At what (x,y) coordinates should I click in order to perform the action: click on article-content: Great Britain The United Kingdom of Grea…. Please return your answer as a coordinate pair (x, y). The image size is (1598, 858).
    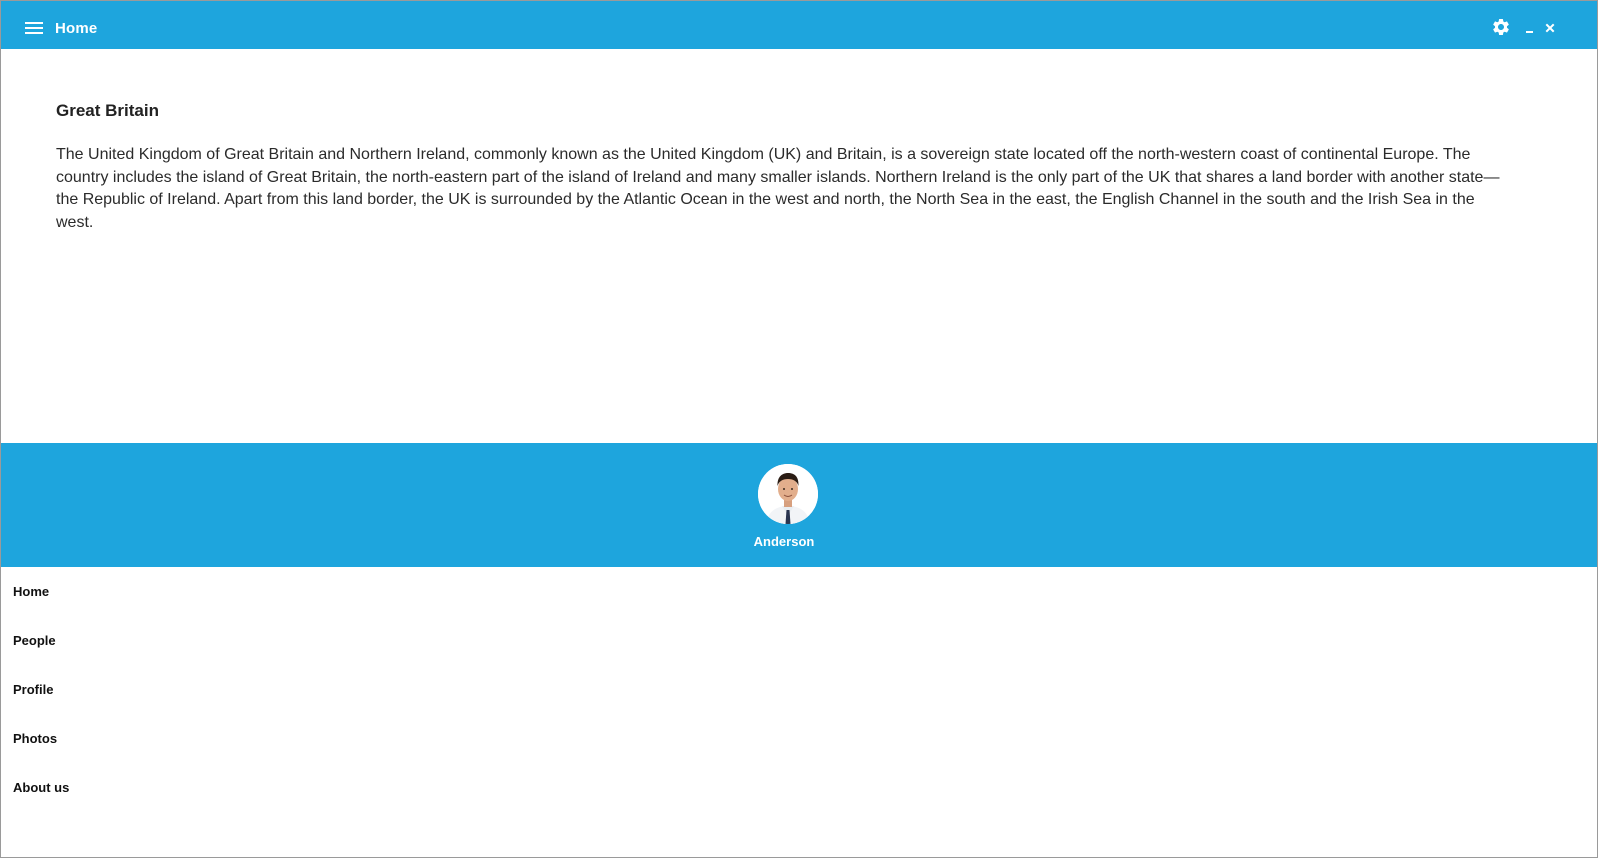
    Looking at the image, I should click on (786, 167).